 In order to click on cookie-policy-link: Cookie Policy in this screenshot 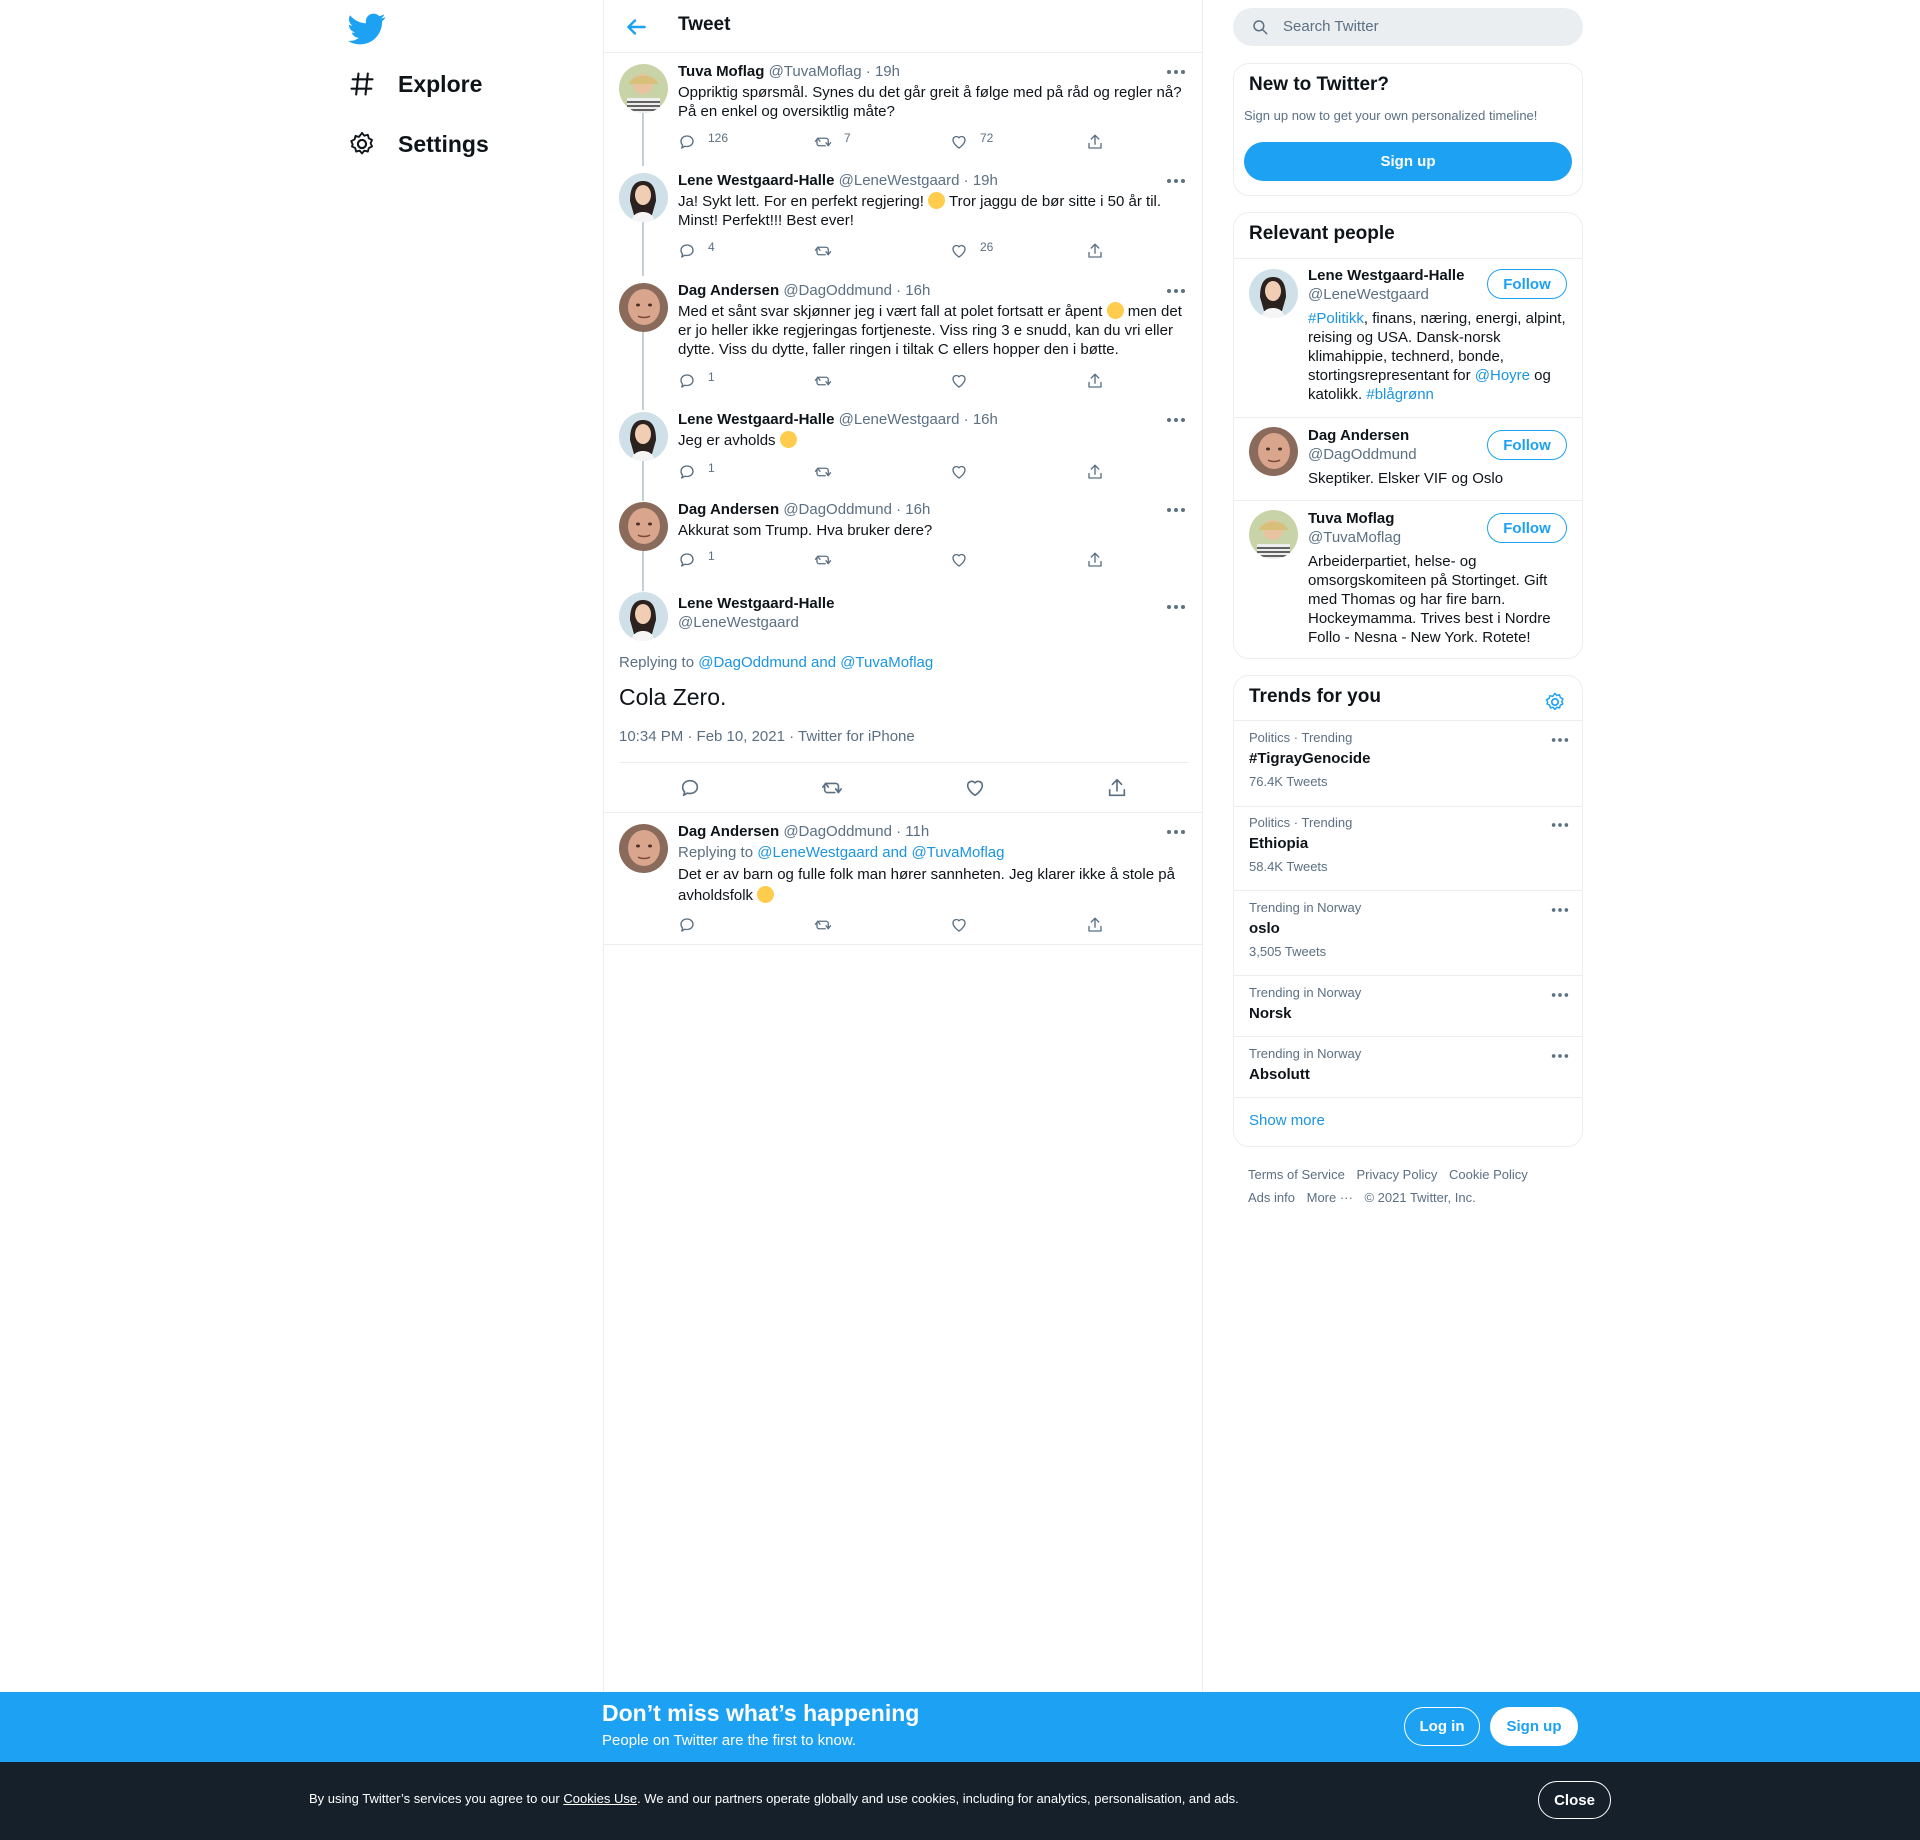, I will do `click(1488, 1174)`.